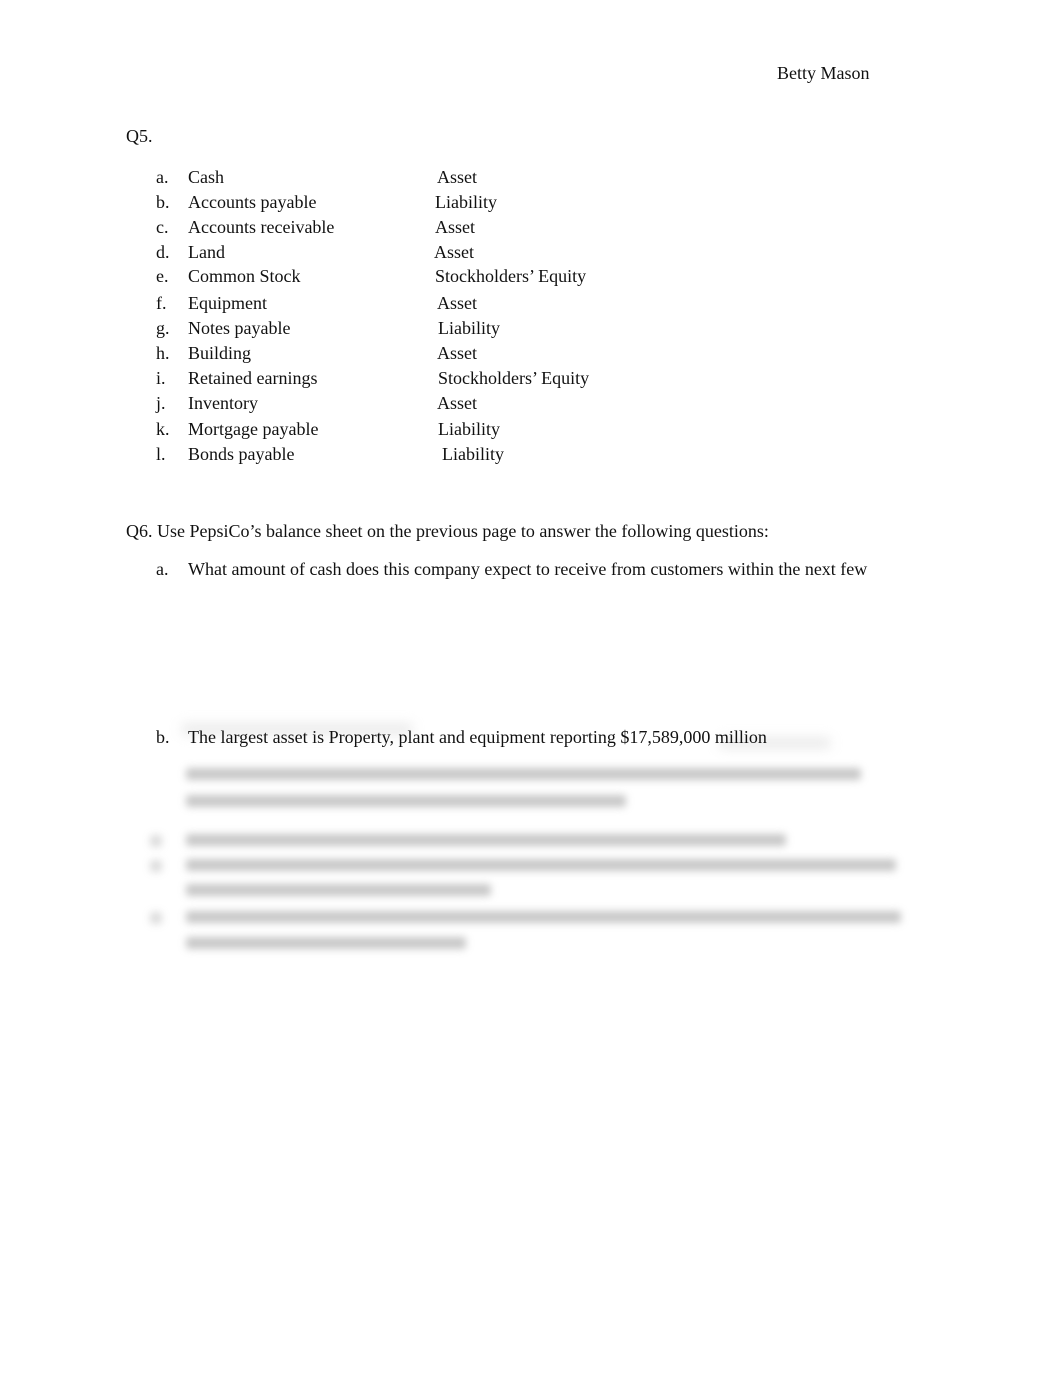 The height and width of the screenshot is (1377, 1062). What do you see at coordinates (823, 73) in the screenshot?
I see `author-name: Betty Mason` at bounding box center [823, 73].